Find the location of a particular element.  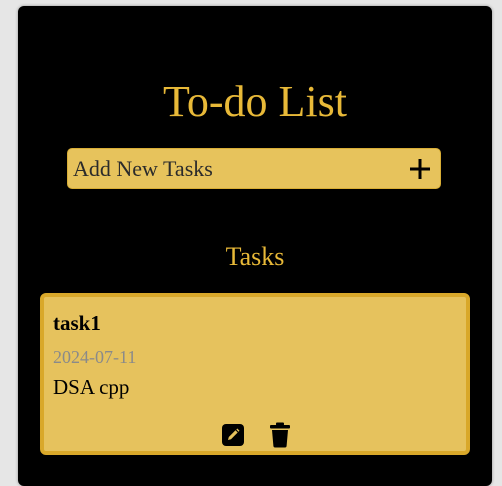

add-task-input is located at coordinates (233, 168).